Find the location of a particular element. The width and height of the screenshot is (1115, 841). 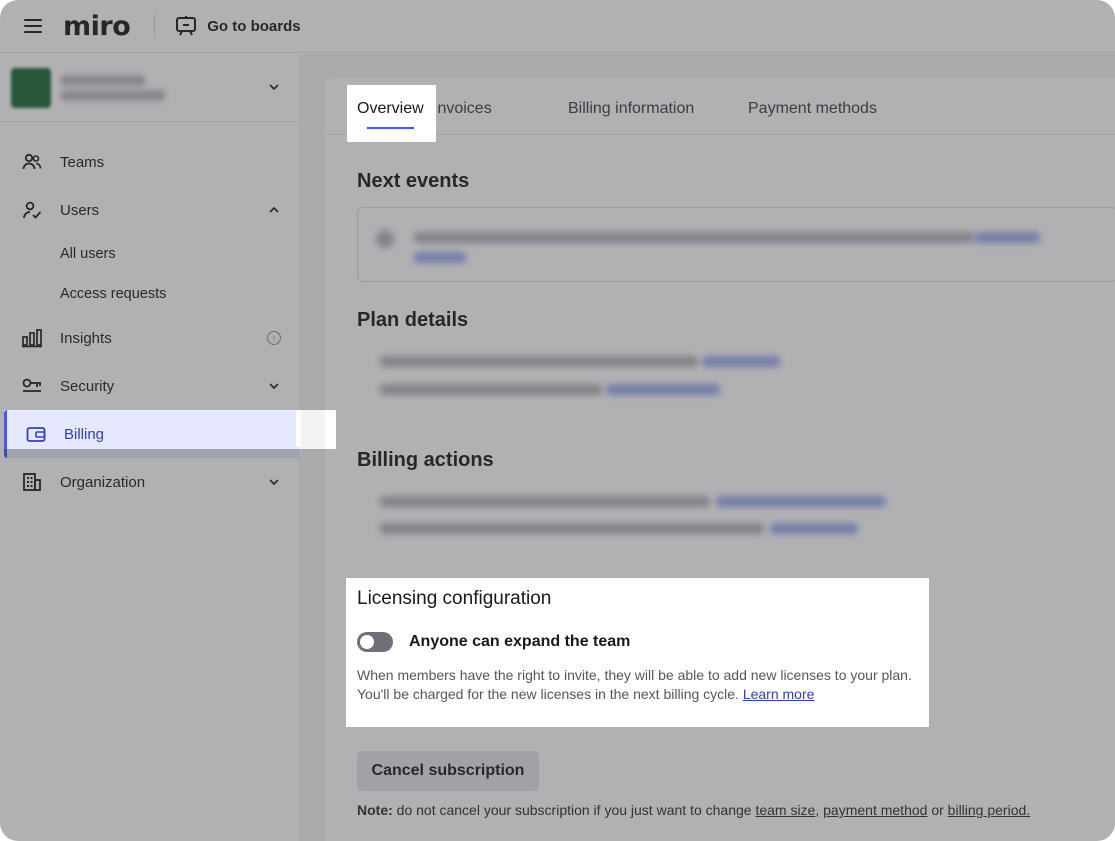

tab-payment-methods: Payment methods is located at coordinates (812, 106).